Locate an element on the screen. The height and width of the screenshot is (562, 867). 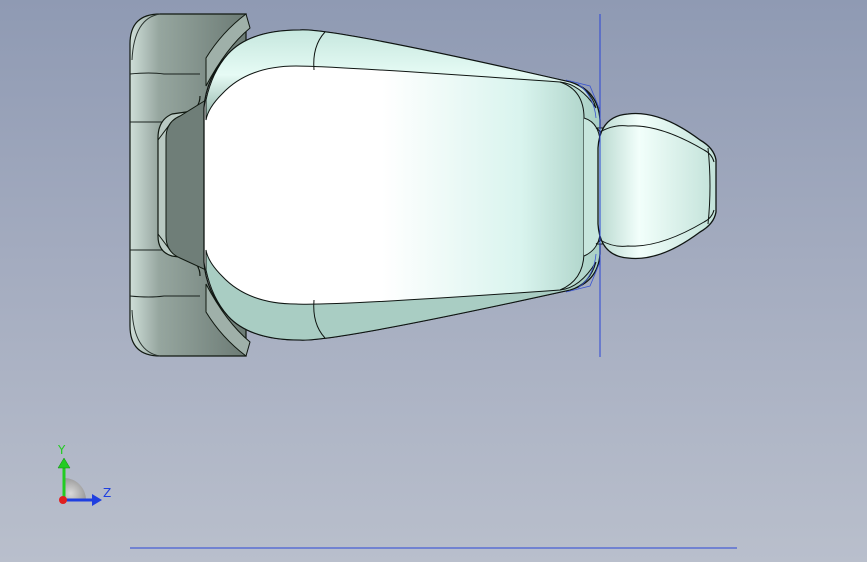
triad-z-label: Z is located at coordinates (107, 493).